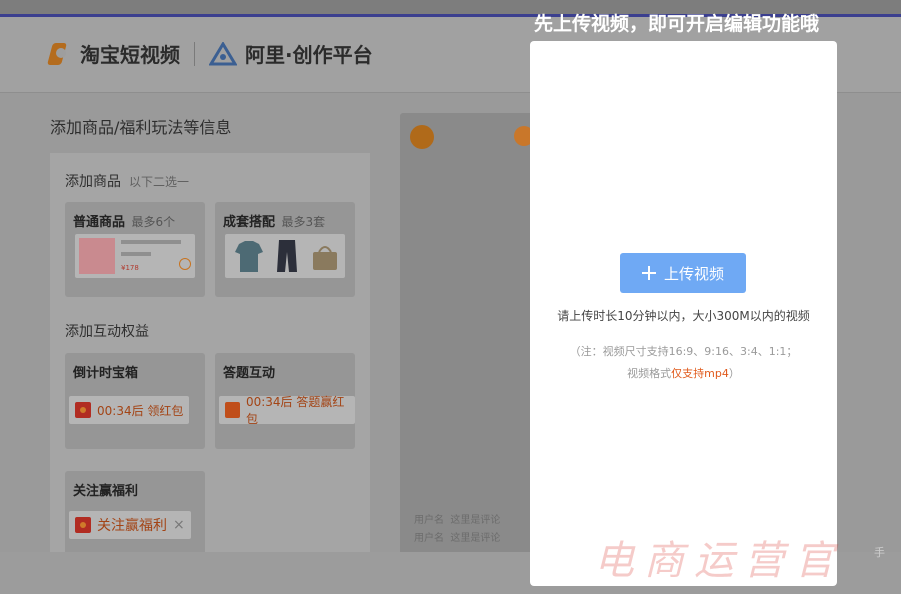 This screenshot has width=901, height=594. Describe the element at coordinates (303, 222) in the screenshot. I see `card-subtitle: 最多3套` at that location.